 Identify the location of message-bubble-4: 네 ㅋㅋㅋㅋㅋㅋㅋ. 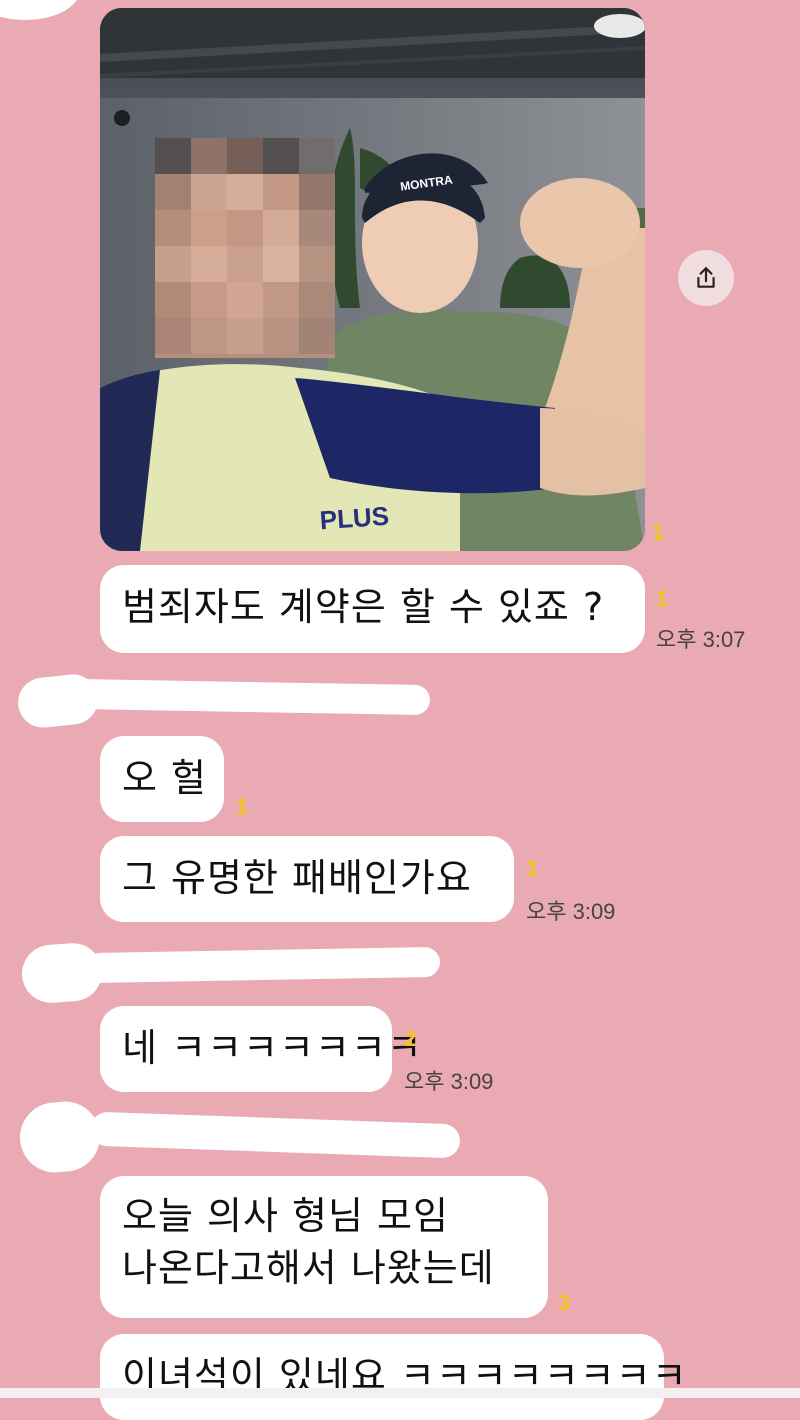
(261, 1049).